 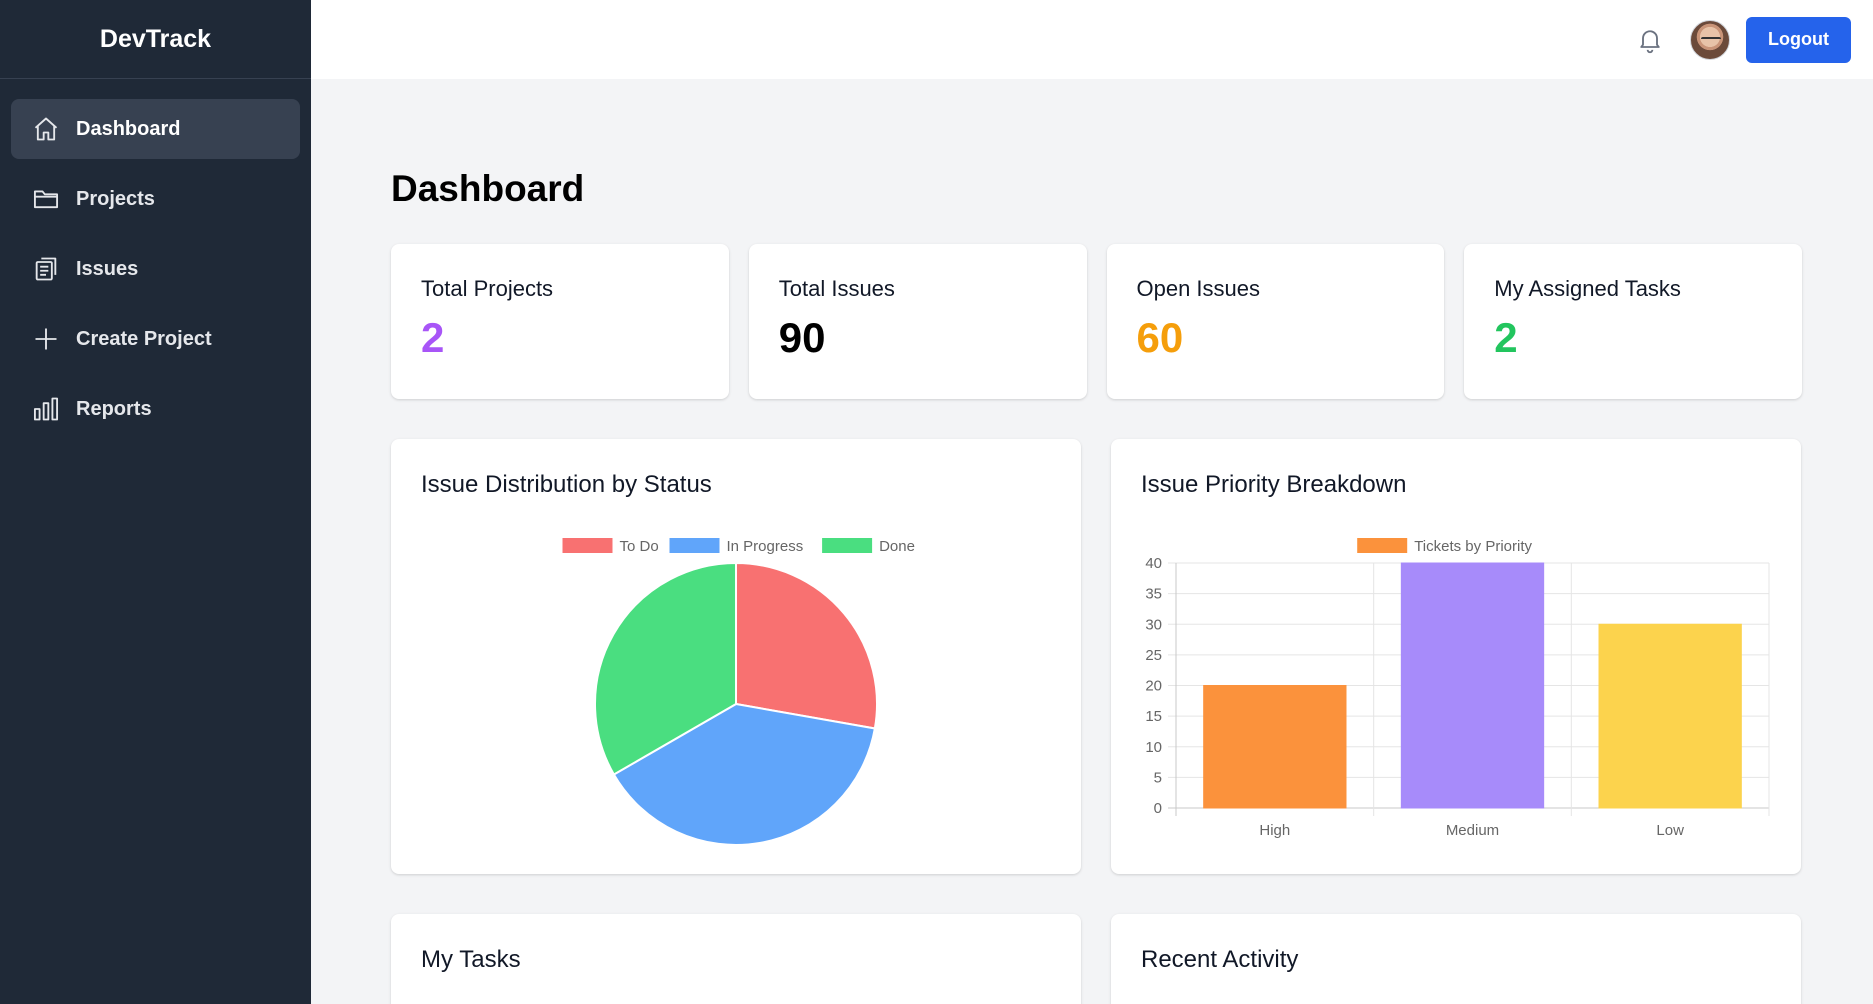 What do you see at coordinates (1153, 563) in the screenshot?
I see `y-tick-label: 40` at bounding box center [1153, 563].